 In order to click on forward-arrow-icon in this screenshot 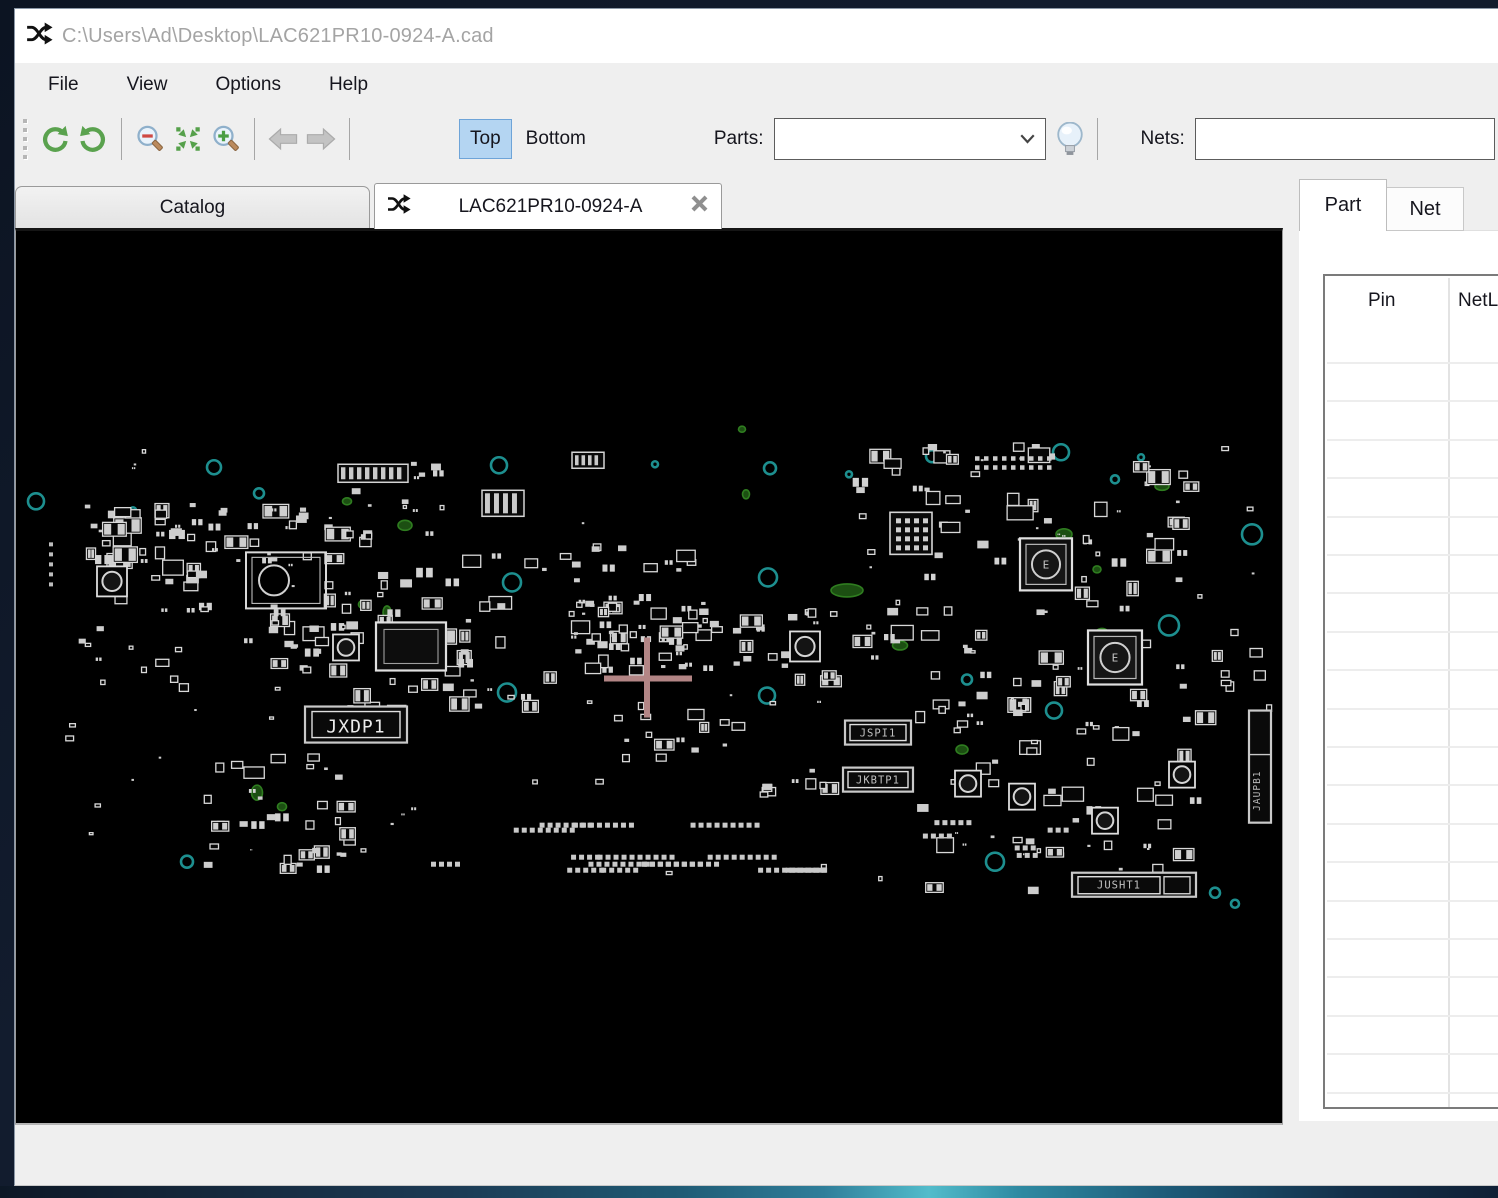, I will do `click(321, 139)`.